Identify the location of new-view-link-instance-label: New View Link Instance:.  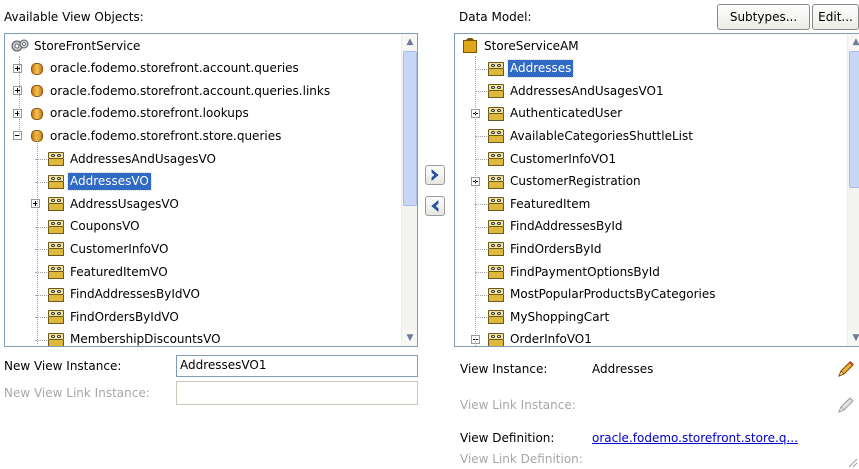
(77, 393).